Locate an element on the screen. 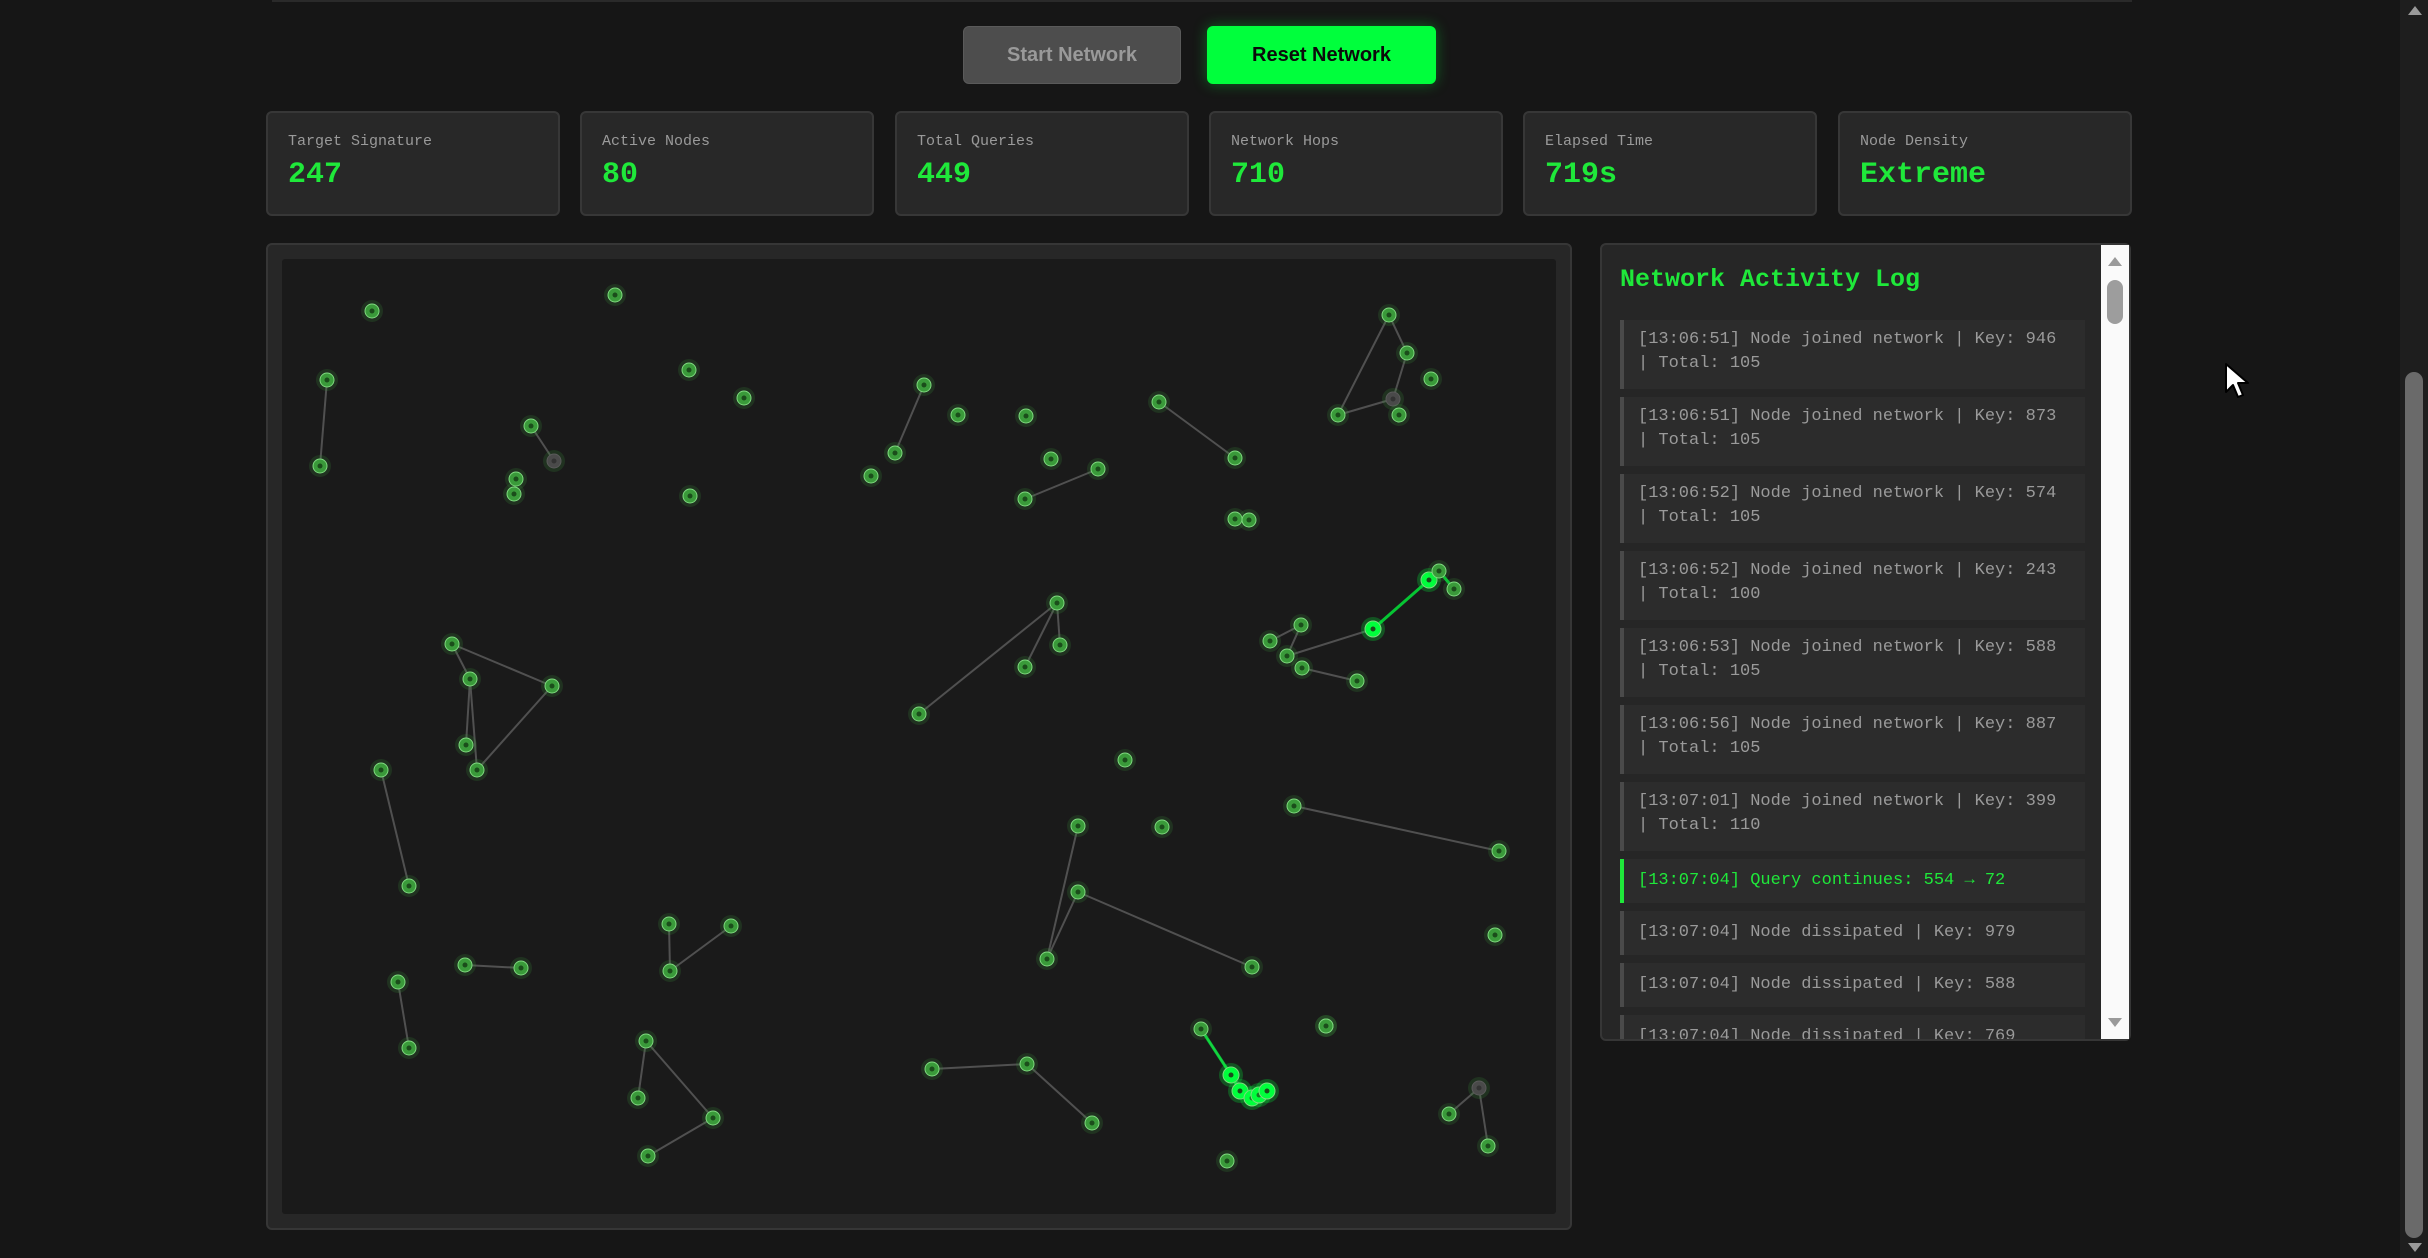 The width and height of the screenshot is (2428, 1258). reset-network-button: Reset Network is located at coordinates (1321, 55).